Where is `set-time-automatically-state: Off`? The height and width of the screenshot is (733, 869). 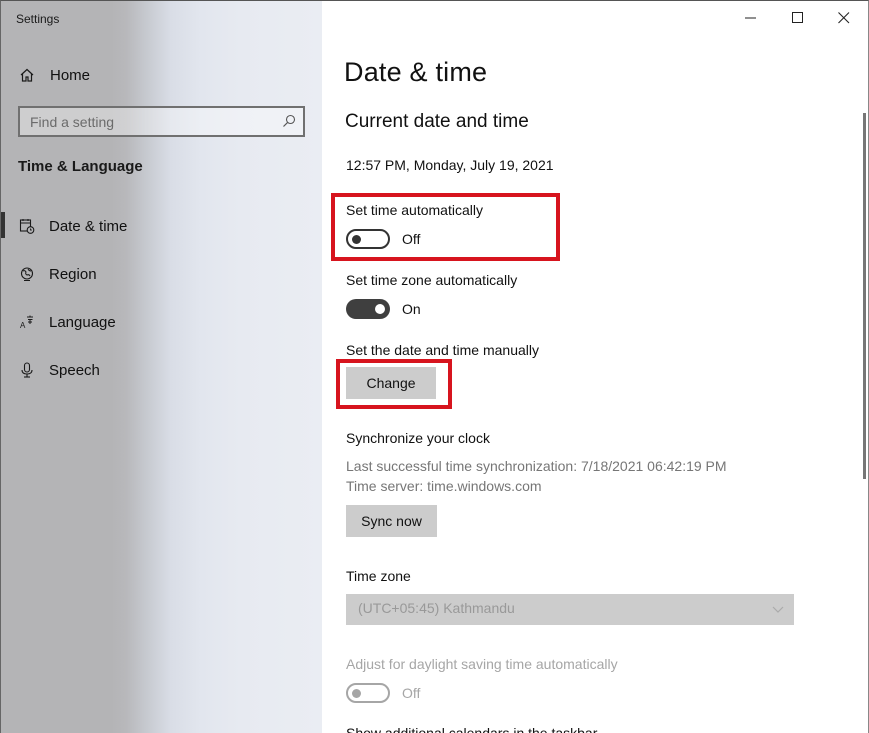 set-time-automatically-state: Off is located at coordinates (411, 239).